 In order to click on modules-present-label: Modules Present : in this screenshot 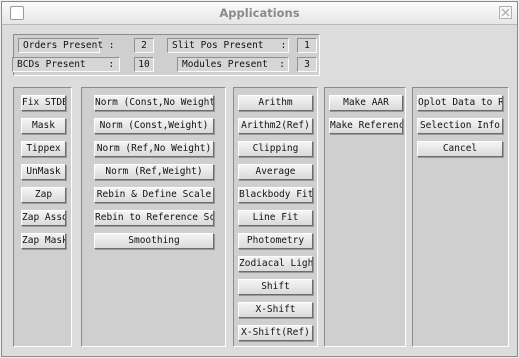, I will do `click(233, 64)`.